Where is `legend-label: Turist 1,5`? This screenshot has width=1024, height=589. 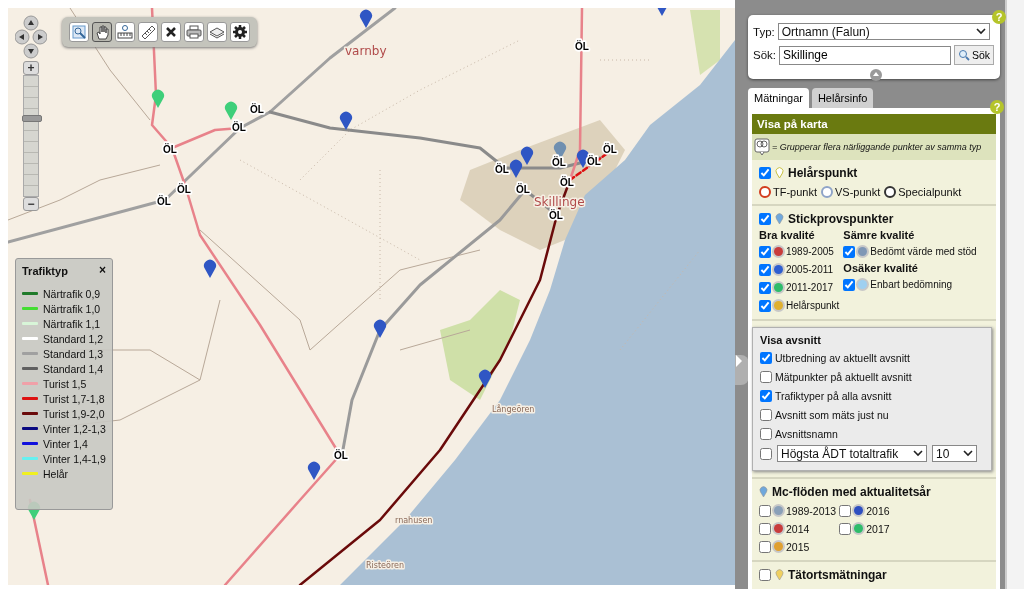
legend-label: Turist 1,5 is located at coordinates (65, 383).